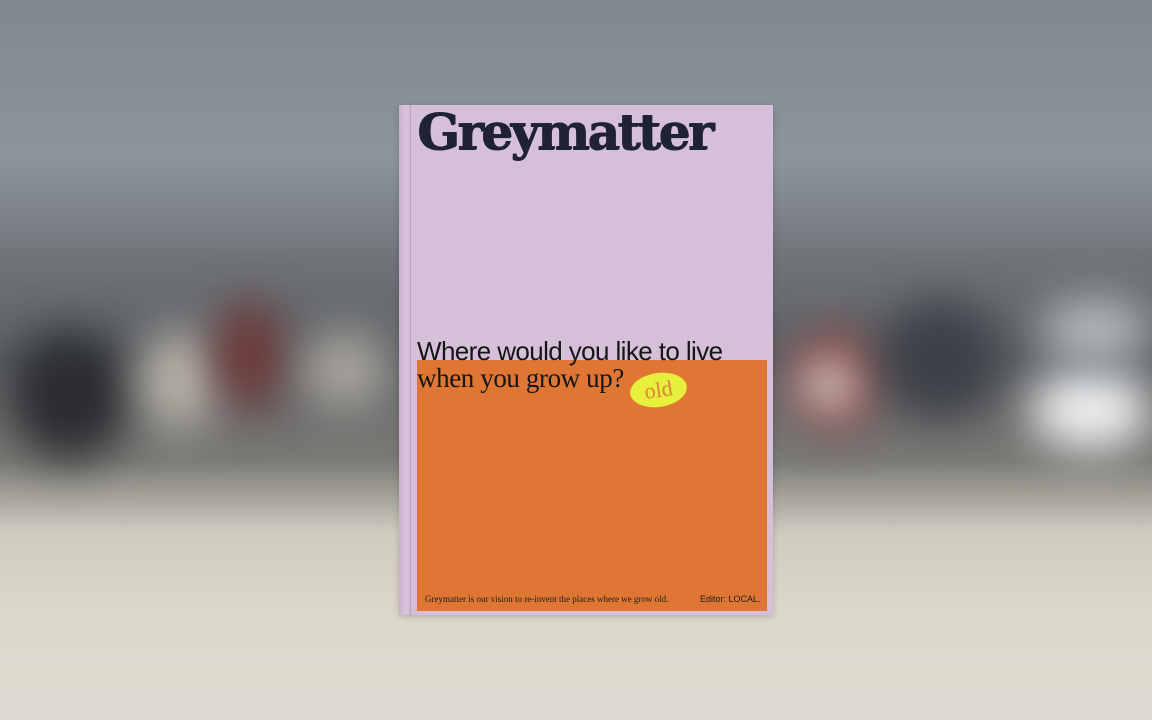 The height and width of the screenshot is (720, 1152). Describe the element at coordinates (592, 485) in the screenshot. I see `orange-color-block` at that location.